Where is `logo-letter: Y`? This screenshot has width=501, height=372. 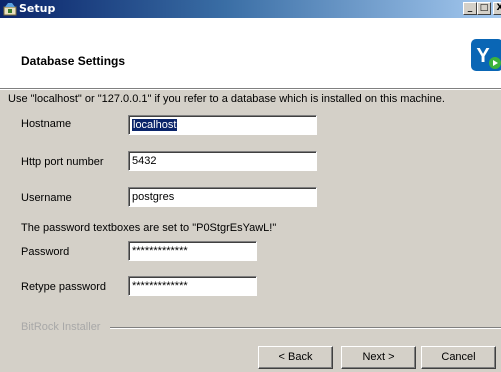 logo-letter: Y is located at coordinates (483, 56).